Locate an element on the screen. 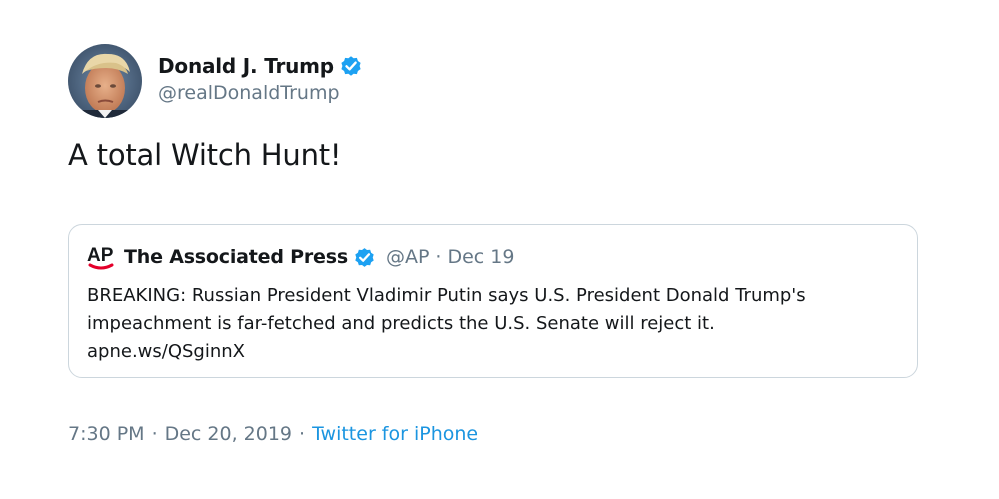 The width and height of the screenshot is (999, 499). ap-logo-icon: AP is located at coordinates (101, 257).